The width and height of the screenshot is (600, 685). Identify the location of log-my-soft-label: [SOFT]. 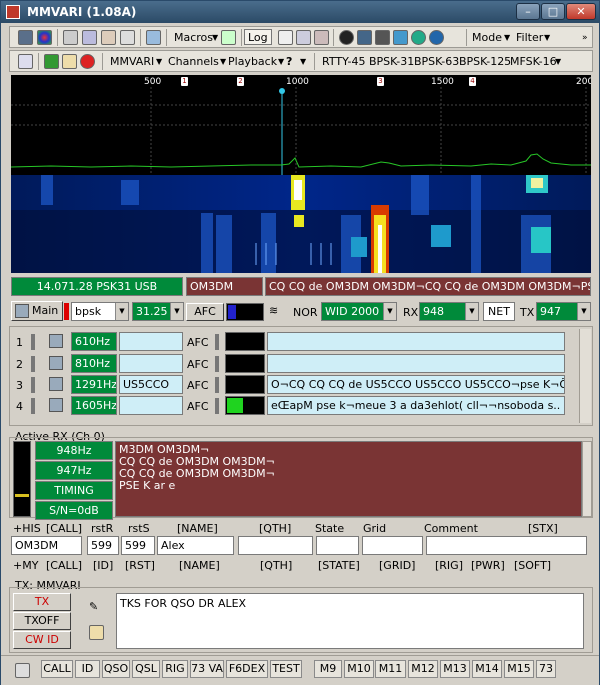
(532, 565).